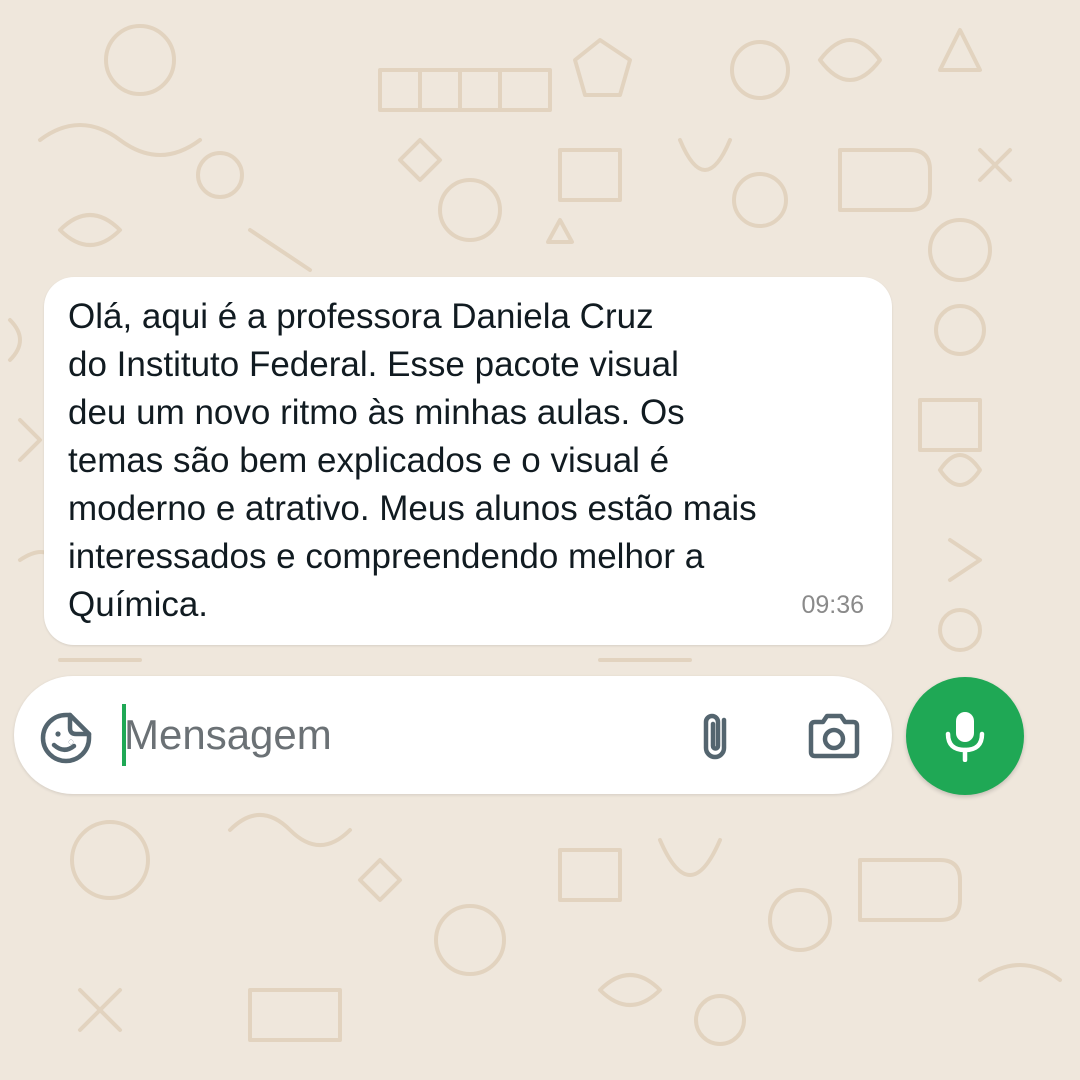 The height and width of the screenshot is (1080, 1080). I want to click on message-composer, so click(453, 735).